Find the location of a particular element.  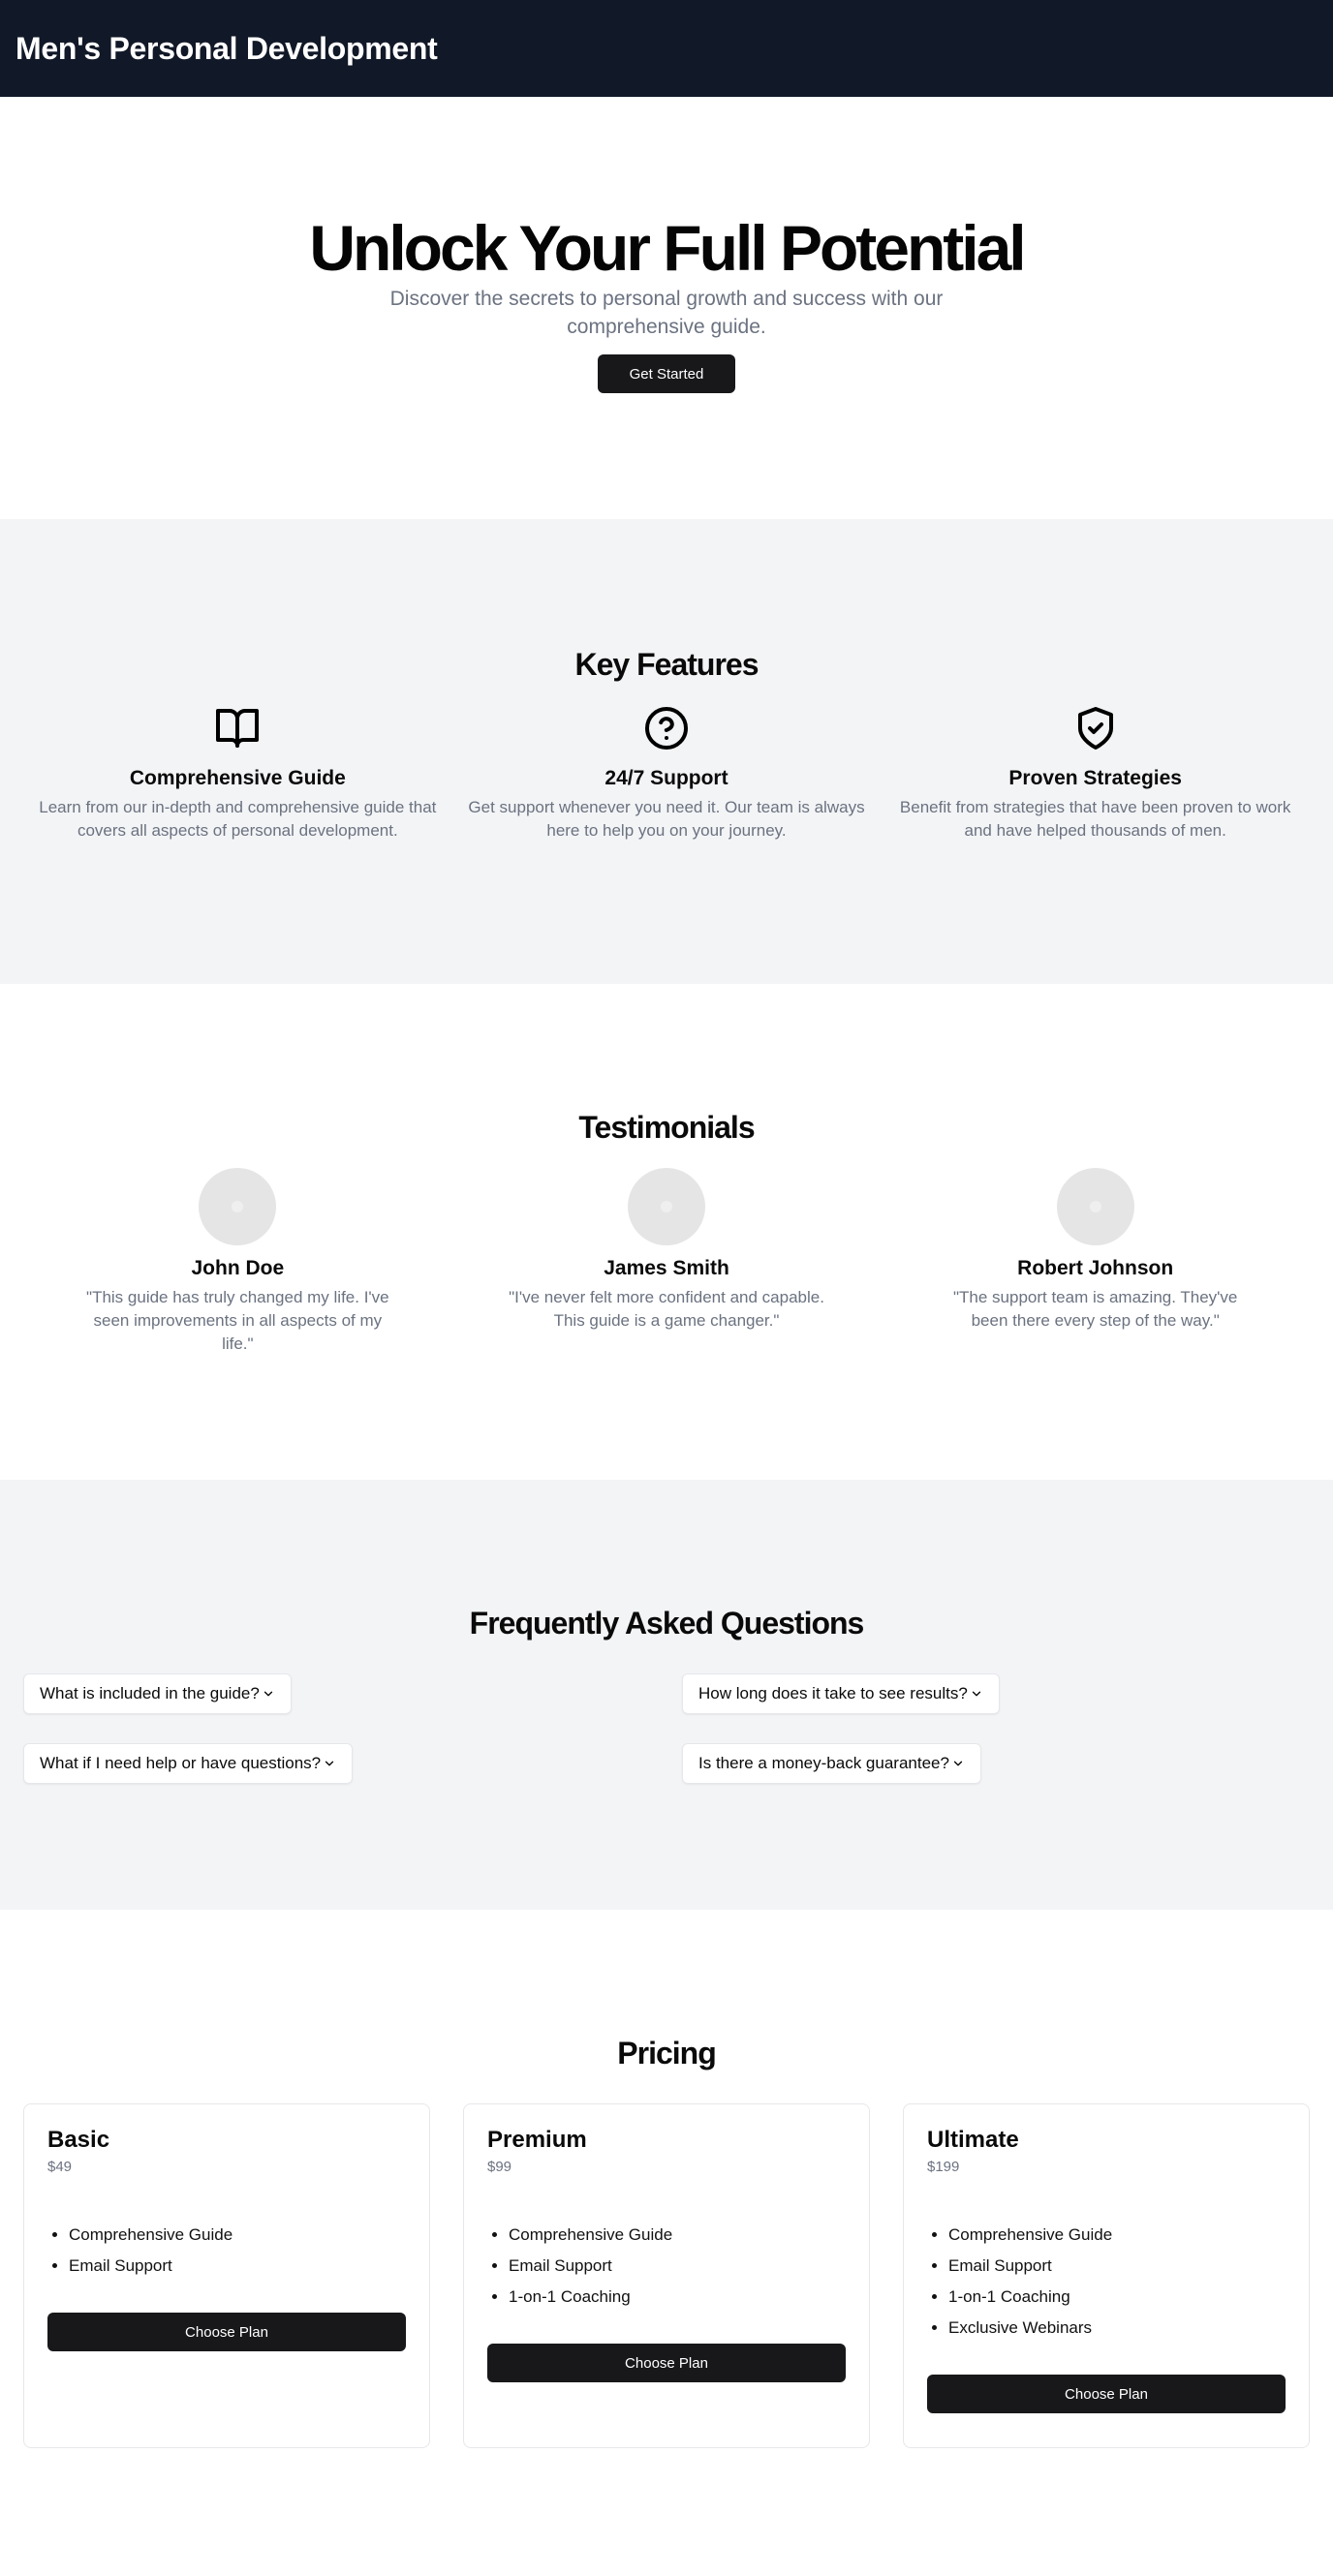

faq-question-button: Is there a money-back guarantee? is located at coordinates (831, 1763).